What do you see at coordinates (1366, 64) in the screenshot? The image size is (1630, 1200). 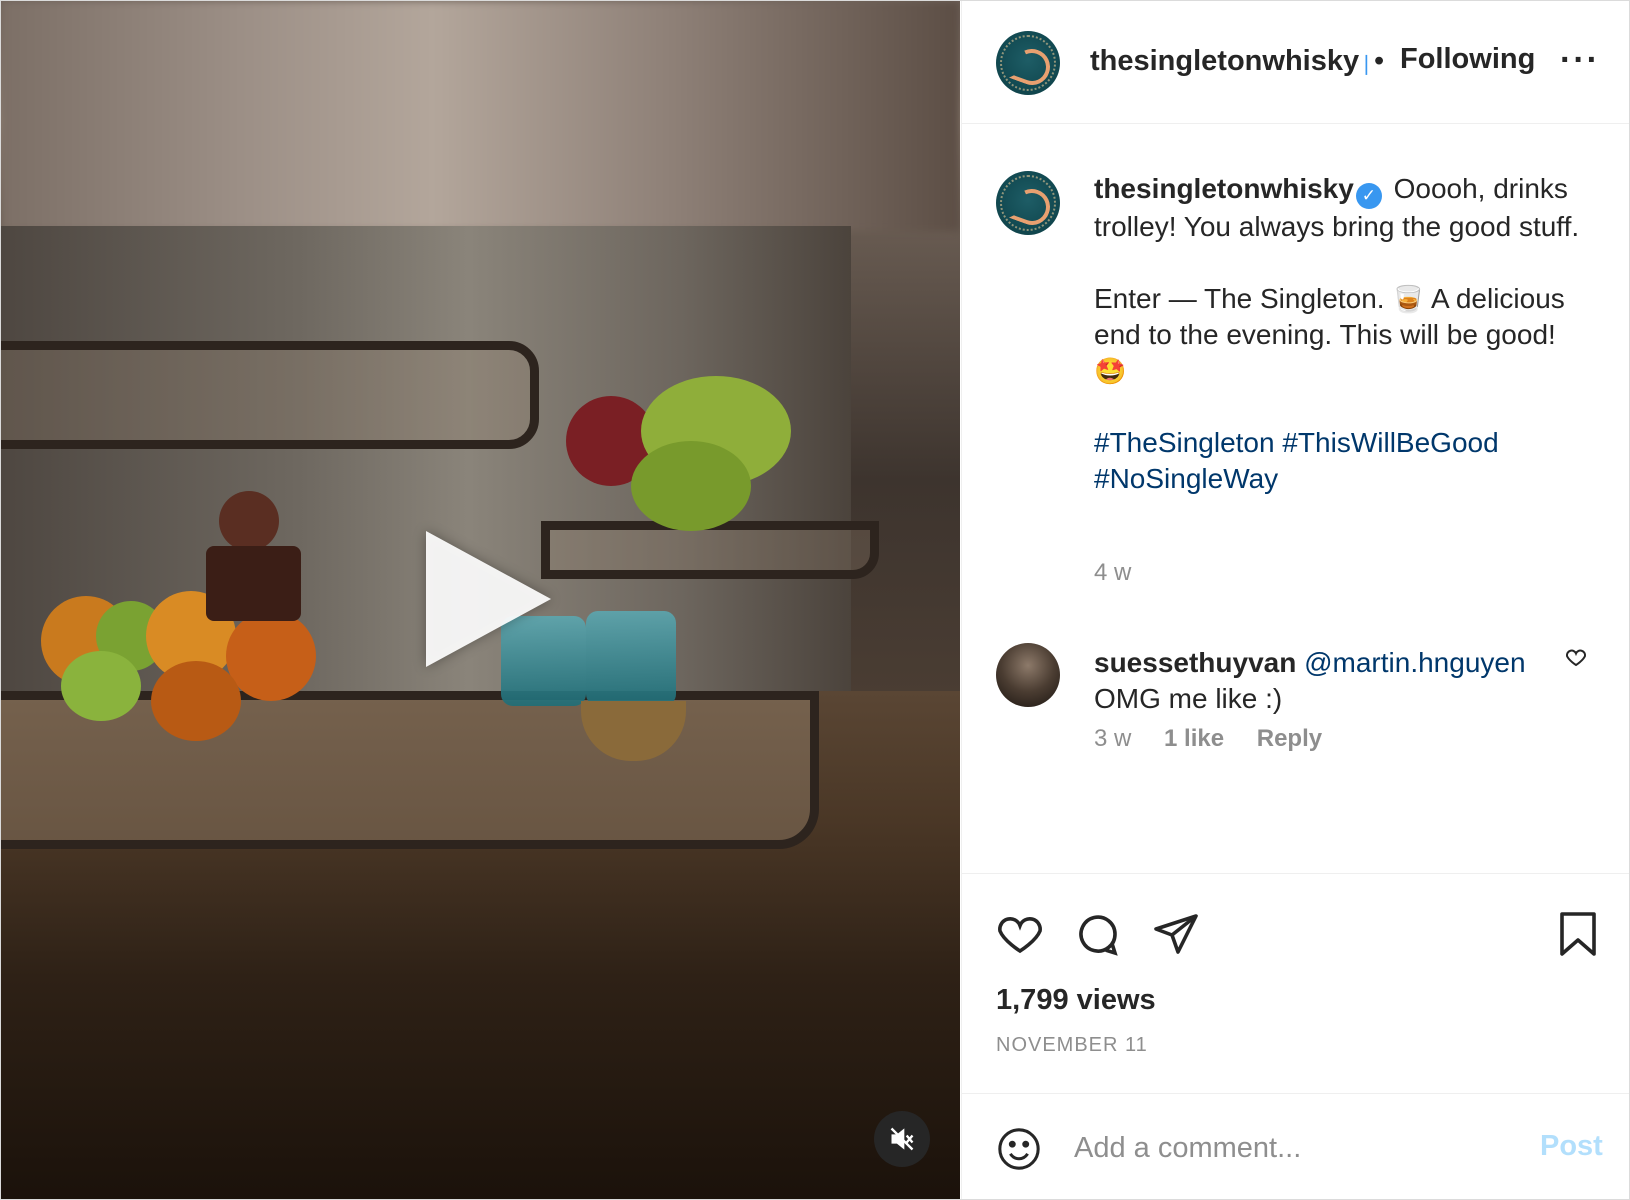 I see `verified-badge-icon: ❘` at bounding box center [1366, 64].